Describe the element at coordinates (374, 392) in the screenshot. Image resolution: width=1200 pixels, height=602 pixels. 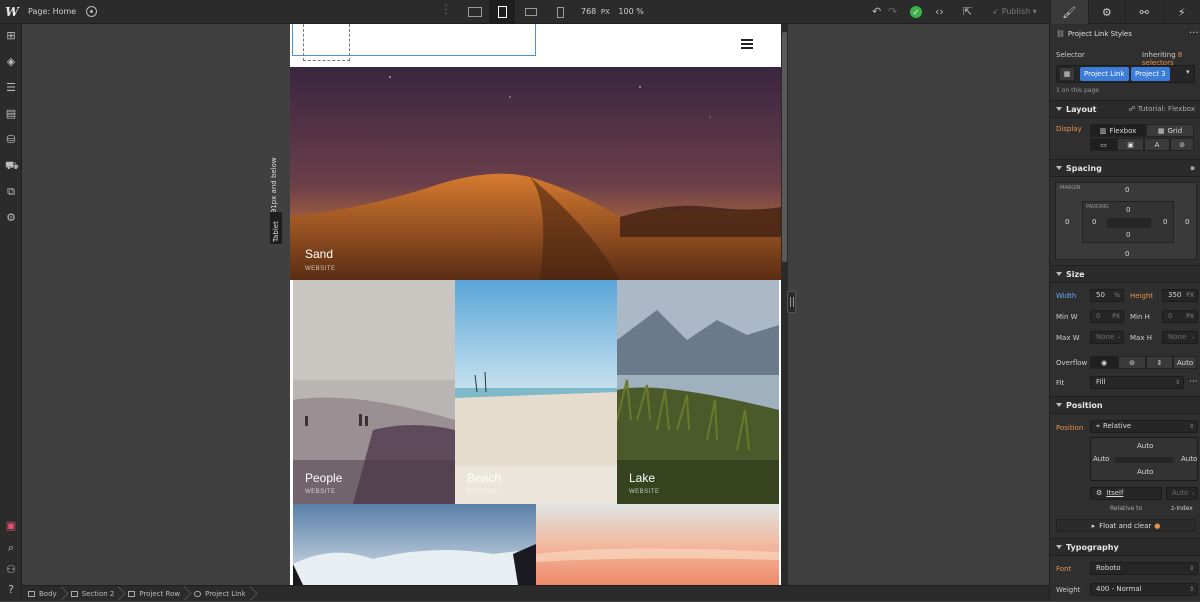
I see `project-tile-people: People WEBSITE` at that location.